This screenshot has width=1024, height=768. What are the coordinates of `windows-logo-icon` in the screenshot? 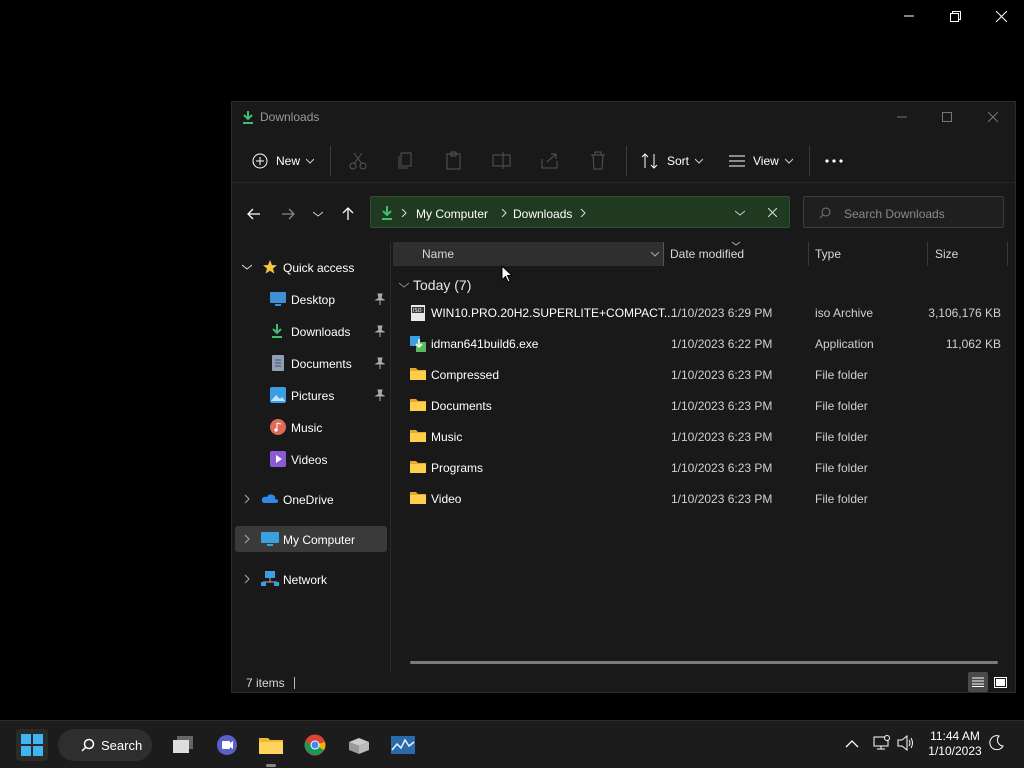 It's located at (32, 745).